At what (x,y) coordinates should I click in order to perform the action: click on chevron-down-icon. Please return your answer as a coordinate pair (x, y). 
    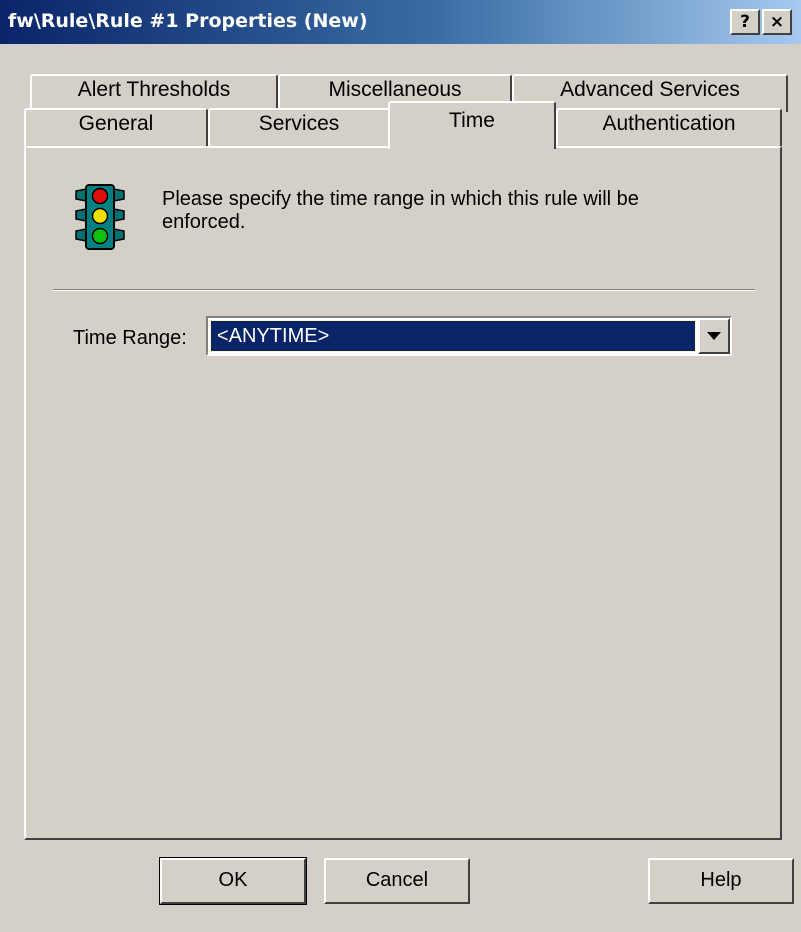
    Looking at the image, I should click on (714, 336).